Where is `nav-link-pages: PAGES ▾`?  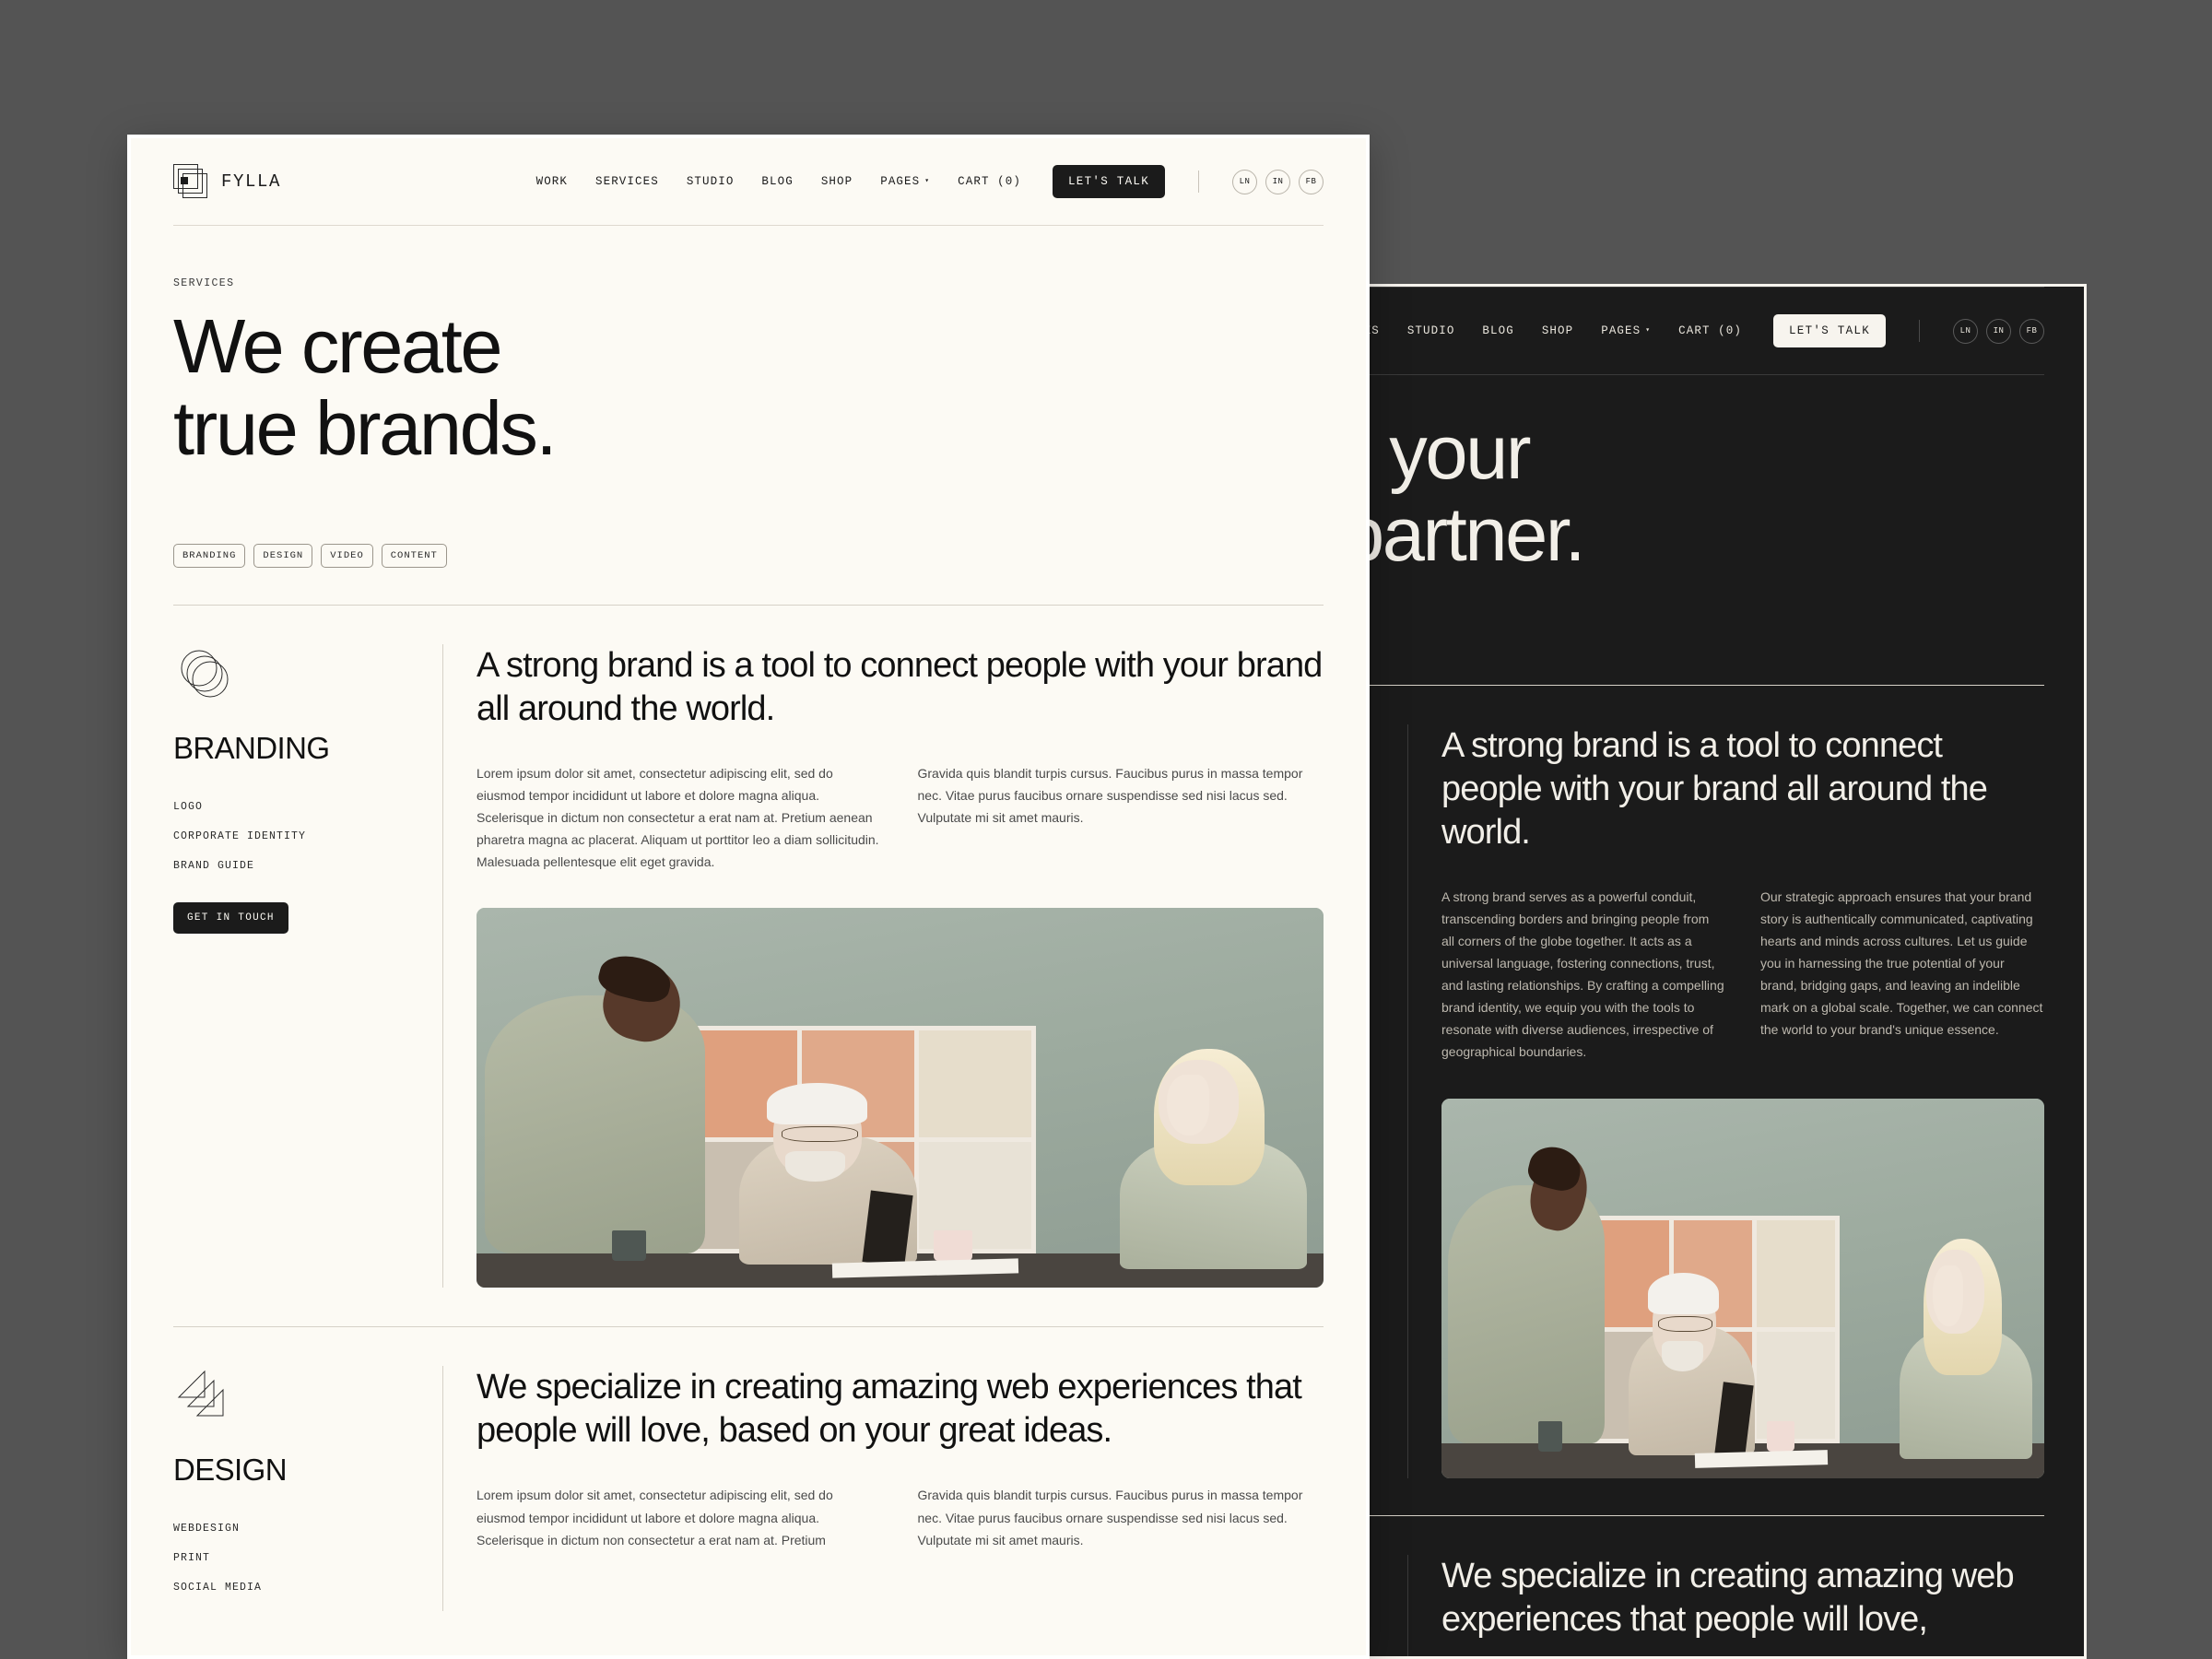 nav-link-pages: PAGES ▾ is located at coordinates (905, 181).